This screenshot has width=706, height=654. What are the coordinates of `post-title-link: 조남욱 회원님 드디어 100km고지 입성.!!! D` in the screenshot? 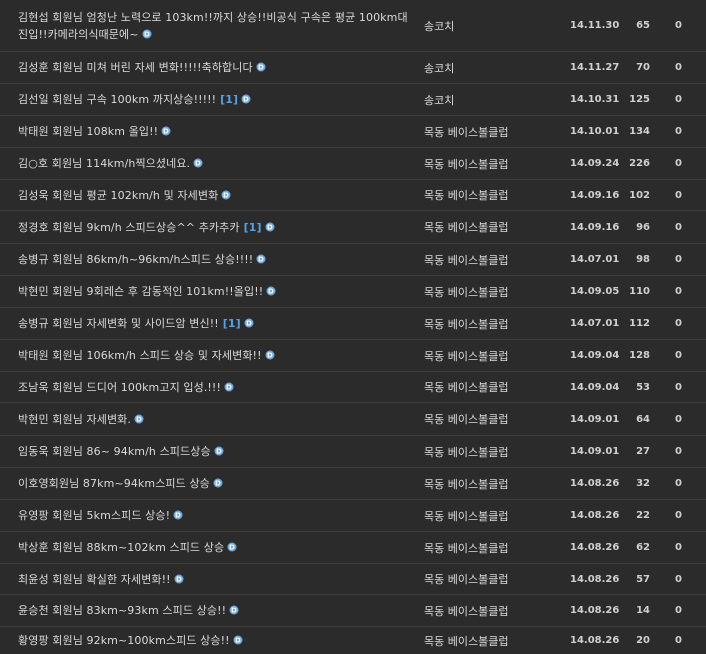 It's located at (126, 387).